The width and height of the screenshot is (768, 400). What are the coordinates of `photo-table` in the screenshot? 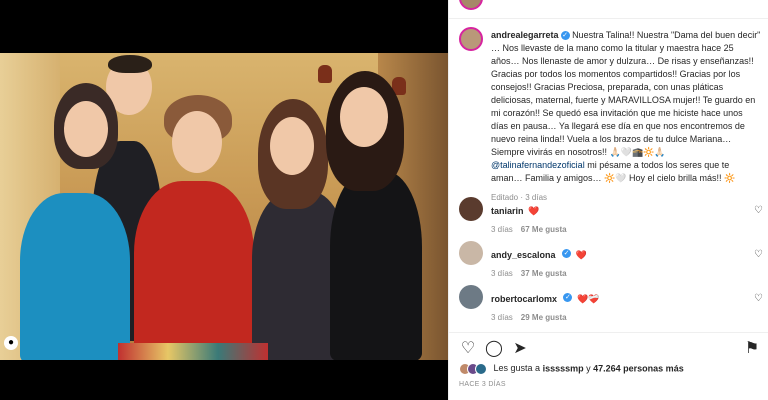 It's located at (193, 351).